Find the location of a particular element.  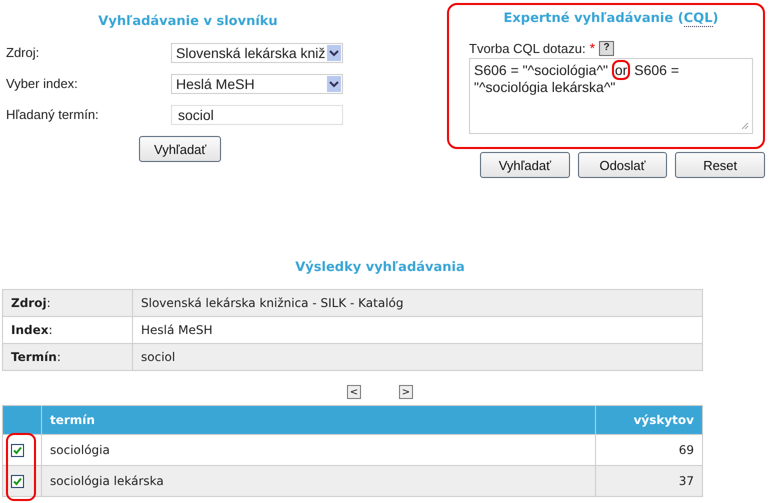

previous-button: < is located at coordinates (354, 392).